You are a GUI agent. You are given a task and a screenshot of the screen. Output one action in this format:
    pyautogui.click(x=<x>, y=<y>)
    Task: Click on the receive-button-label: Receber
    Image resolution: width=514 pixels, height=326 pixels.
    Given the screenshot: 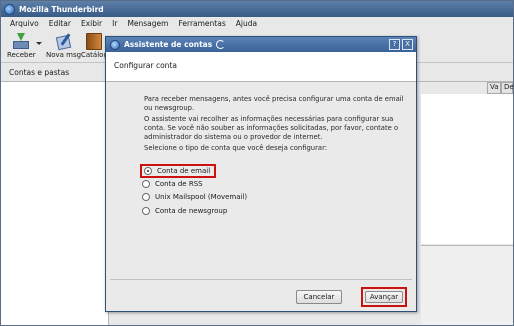 What is the action you would take?
    pyautogui.click(x=21, y=55)
    